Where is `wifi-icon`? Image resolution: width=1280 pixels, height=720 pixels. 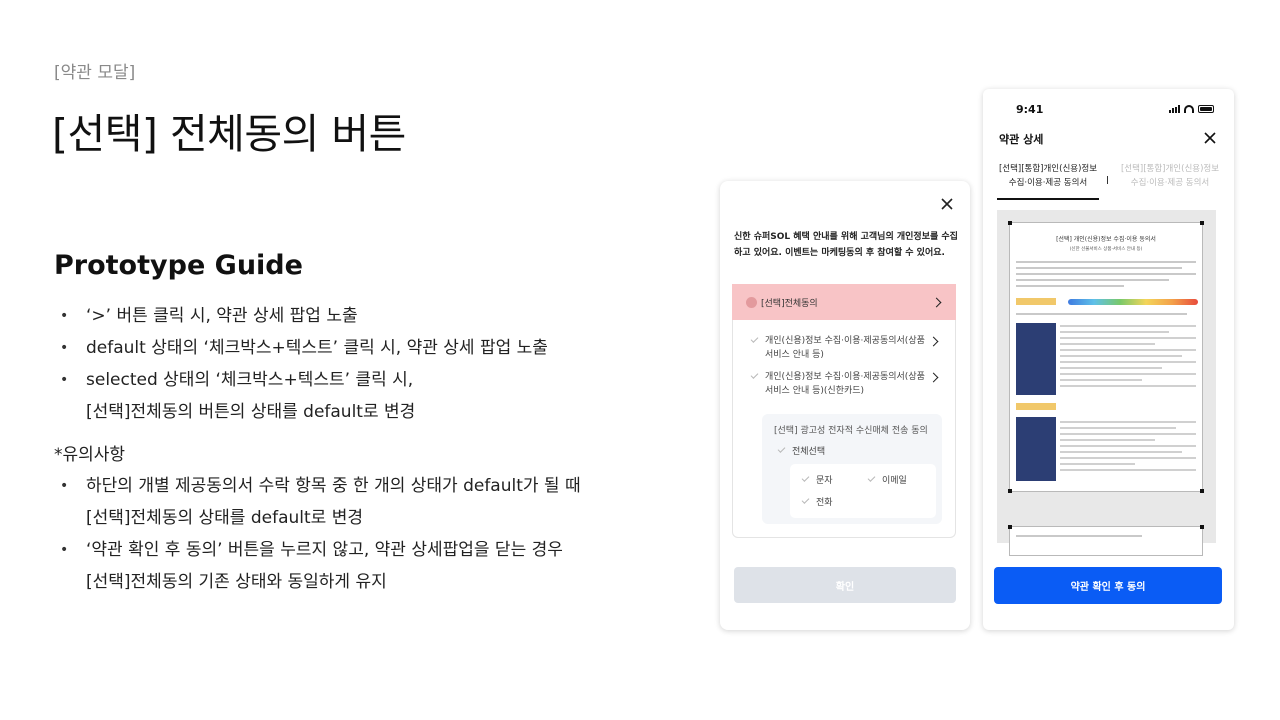
wifi-icon is located at coordinates (1189, 109).